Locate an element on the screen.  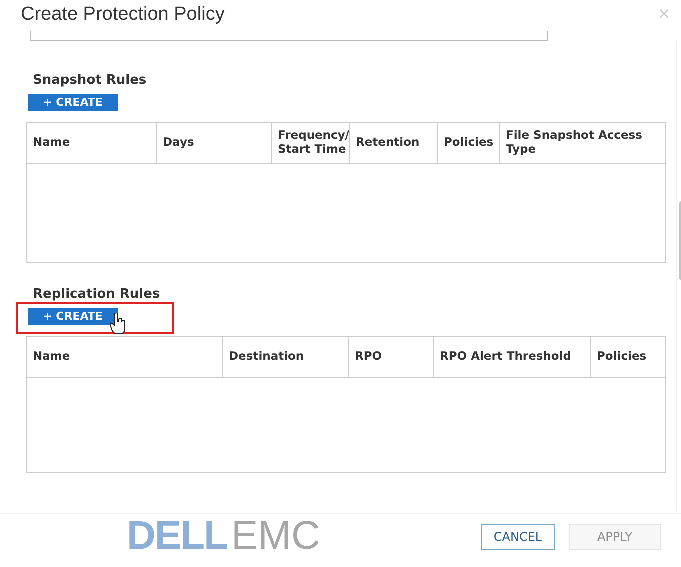
hand-cursor-icon is located at coordinates (118, 324).